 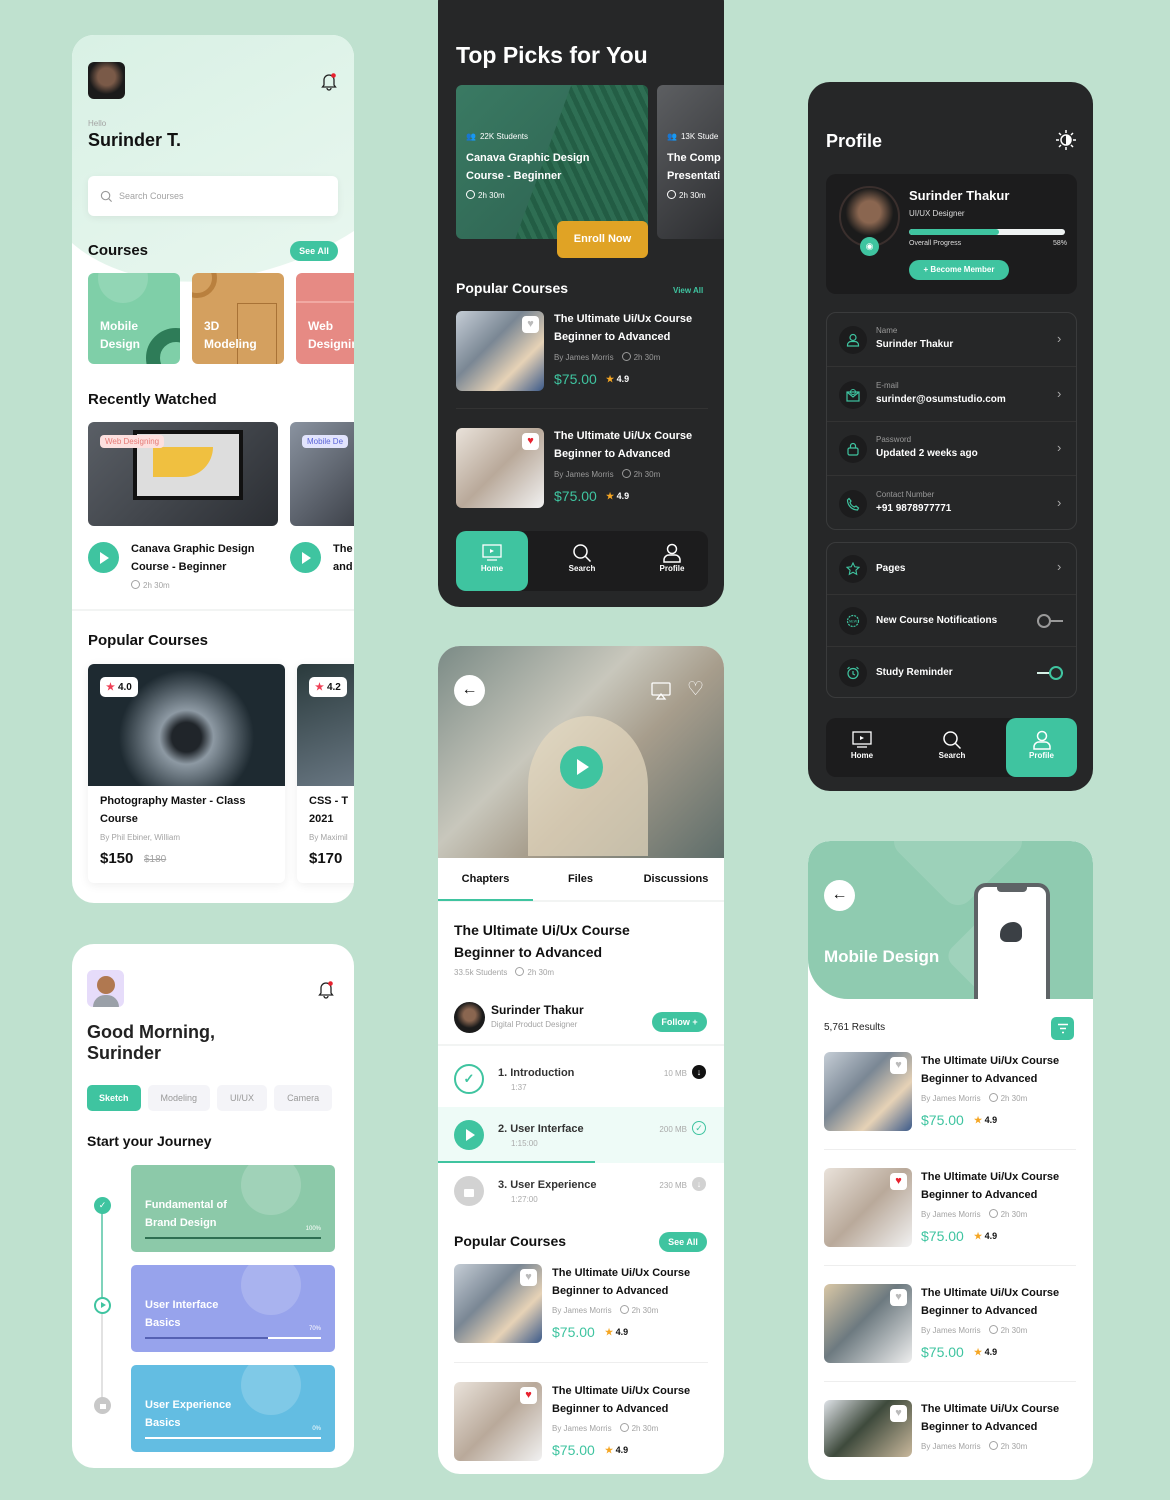 What do you see at coordinates (343, 558) in the screenshot?
I see `recent-title: The and` at bounding box center [343, 558].